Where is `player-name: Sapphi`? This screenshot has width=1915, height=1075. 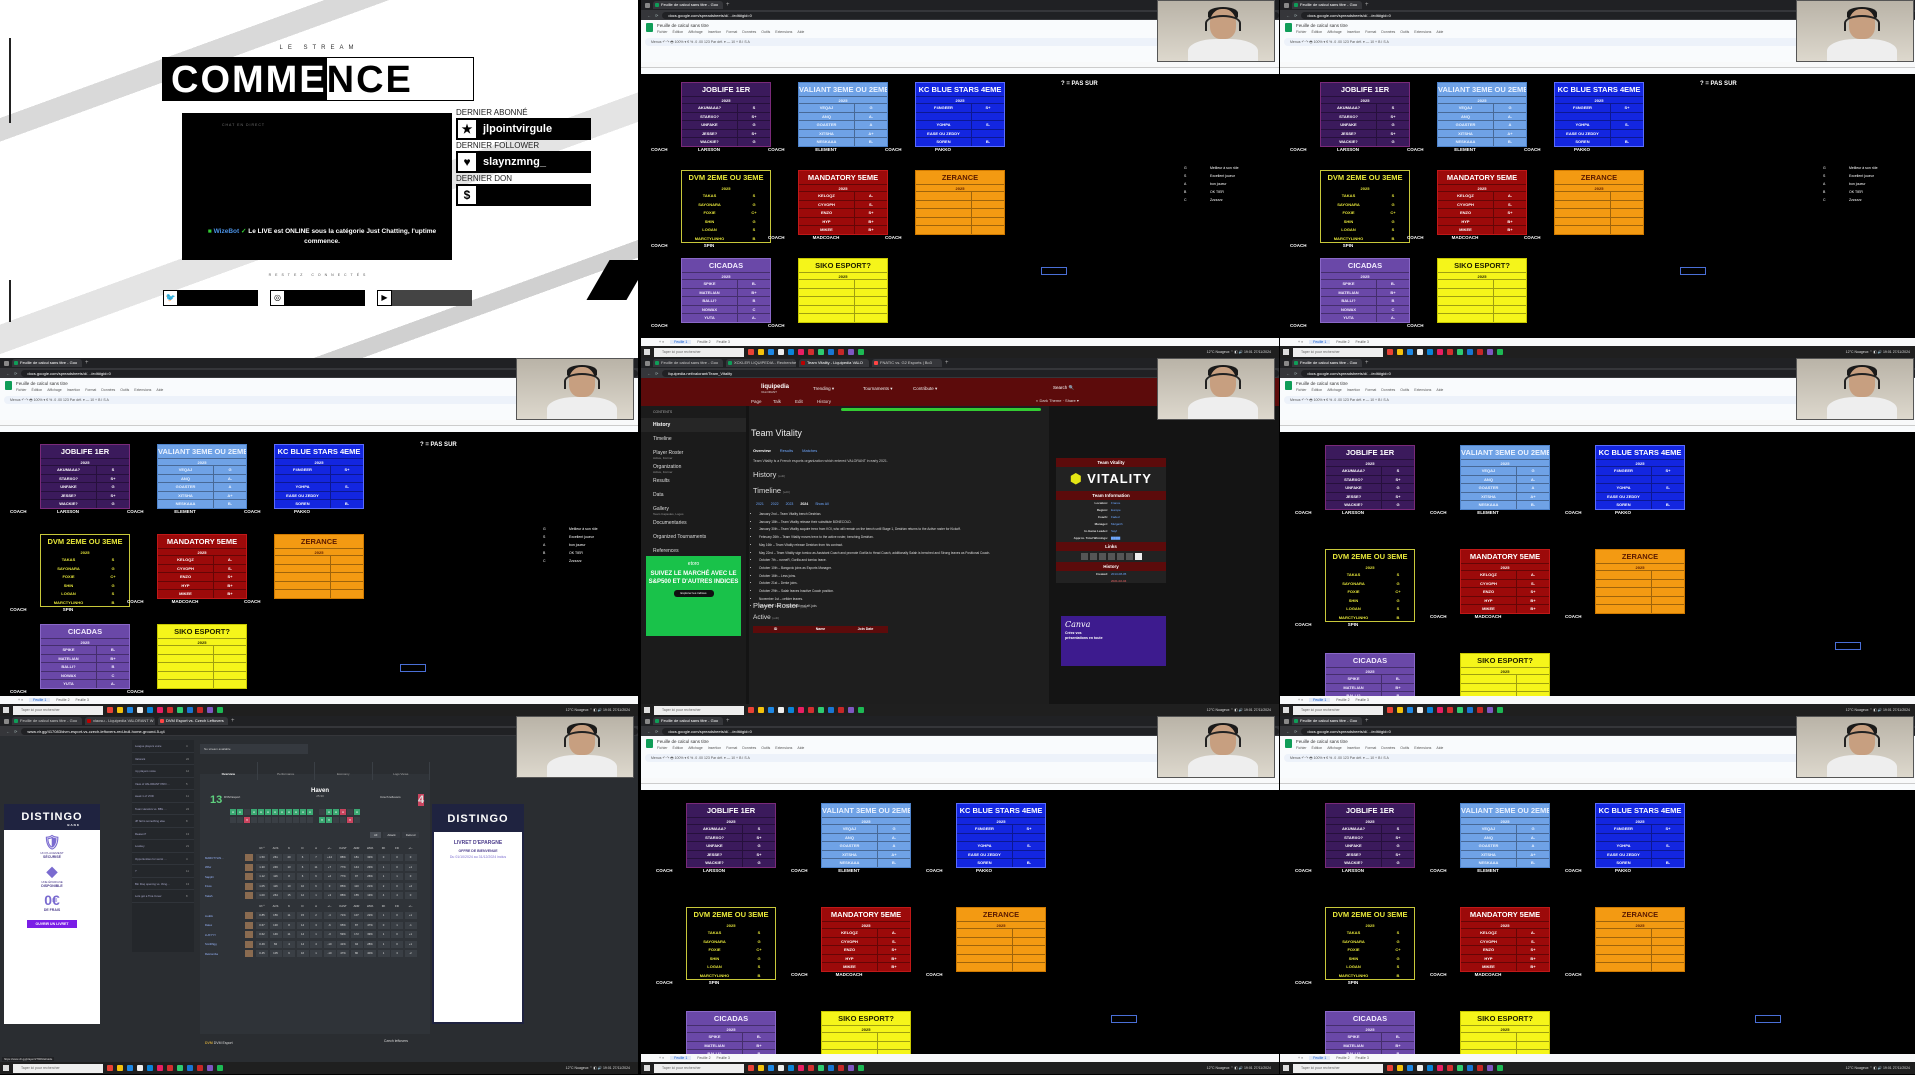 player-name: Sapphi is located at coordinates (225, 877).